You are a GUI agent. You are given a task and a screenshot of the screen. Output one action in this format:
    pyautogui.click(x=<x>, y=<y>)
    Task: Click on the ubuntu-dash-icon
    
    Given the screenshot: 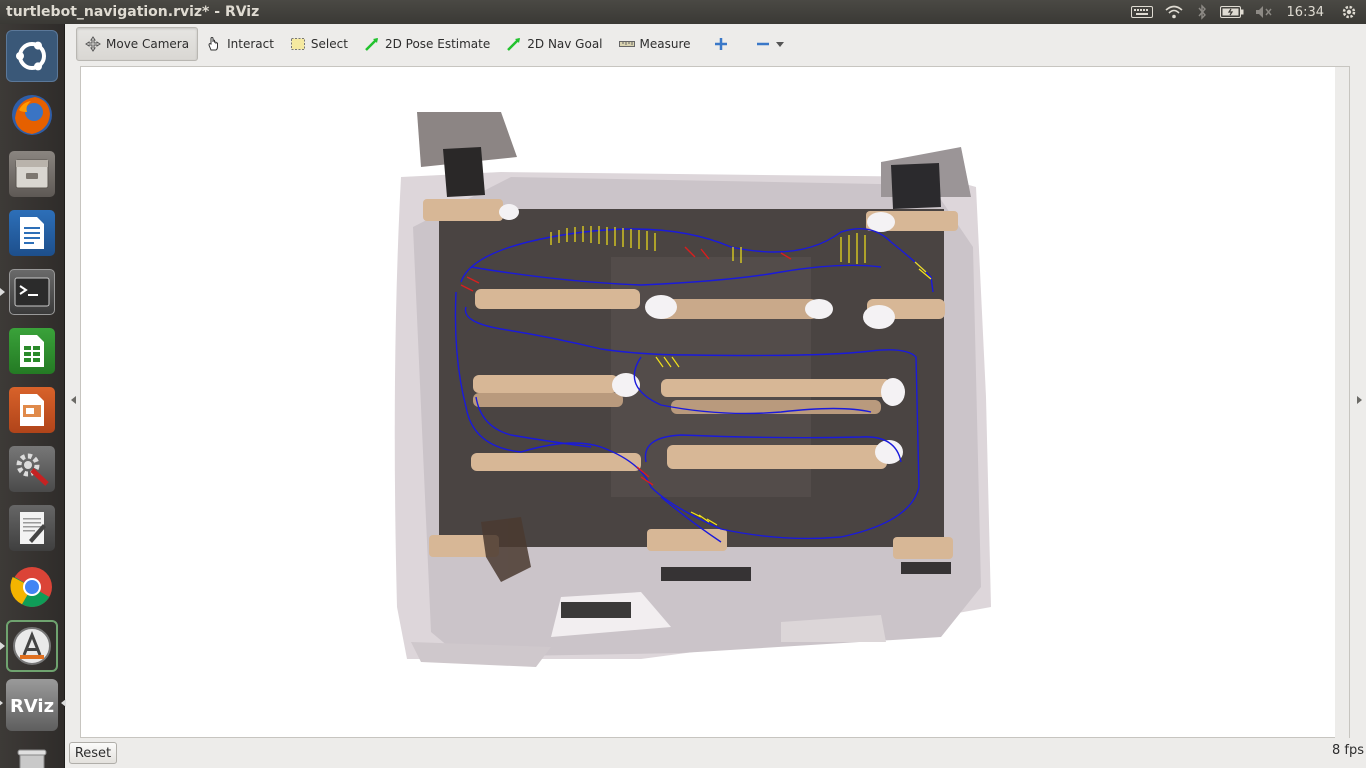 What is the action you would take?
    pyautogui.click(x=32, y=56)
    